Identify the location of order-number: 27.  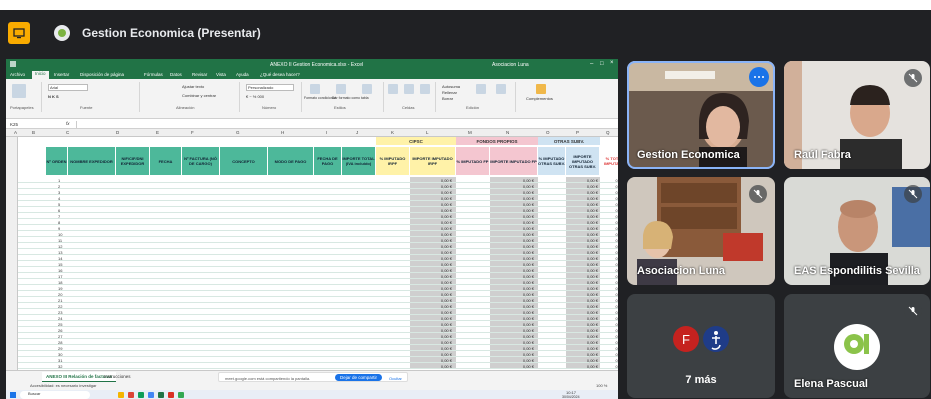
(60, 336).